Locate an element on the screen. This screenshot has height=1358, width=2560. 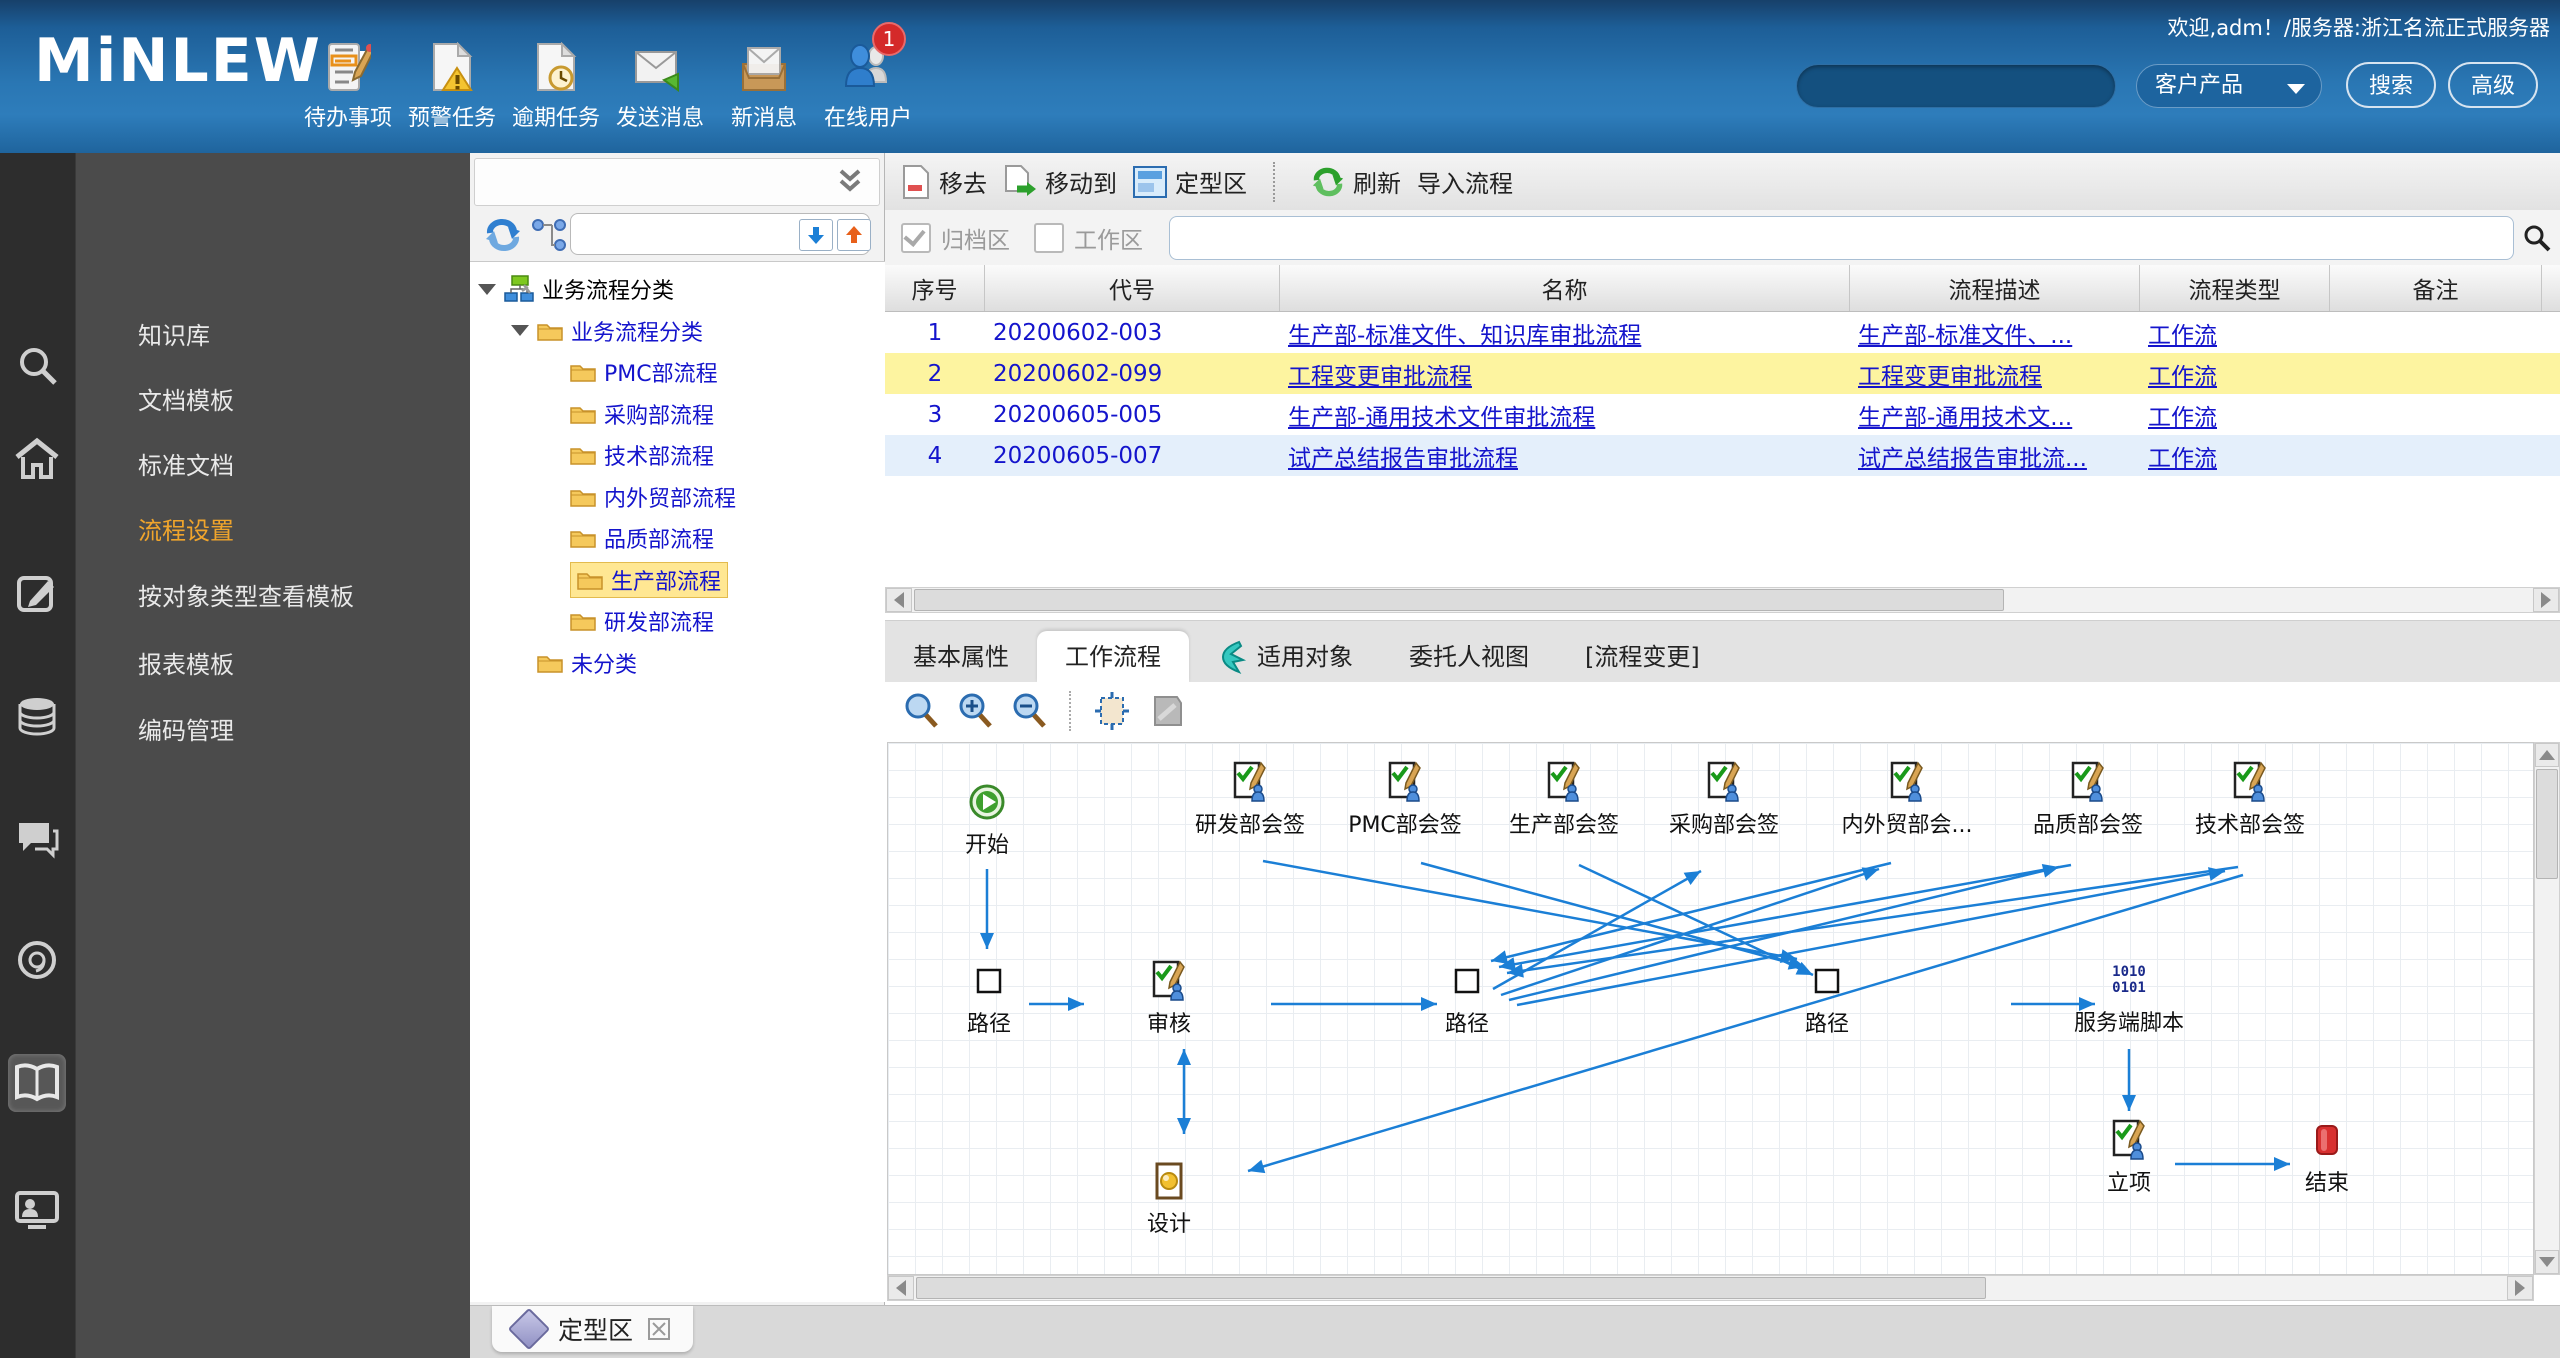
tree-item-生产部流程: 生产部流程 is located at coordinates (636, 580).